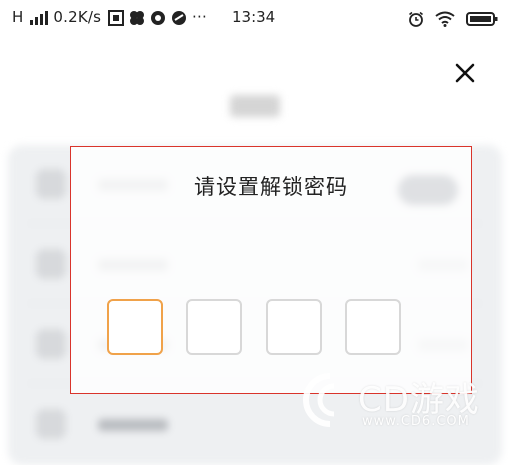 This screenshot has height=465, width=510. I want to click on alarm-icon, so click(415, 19).